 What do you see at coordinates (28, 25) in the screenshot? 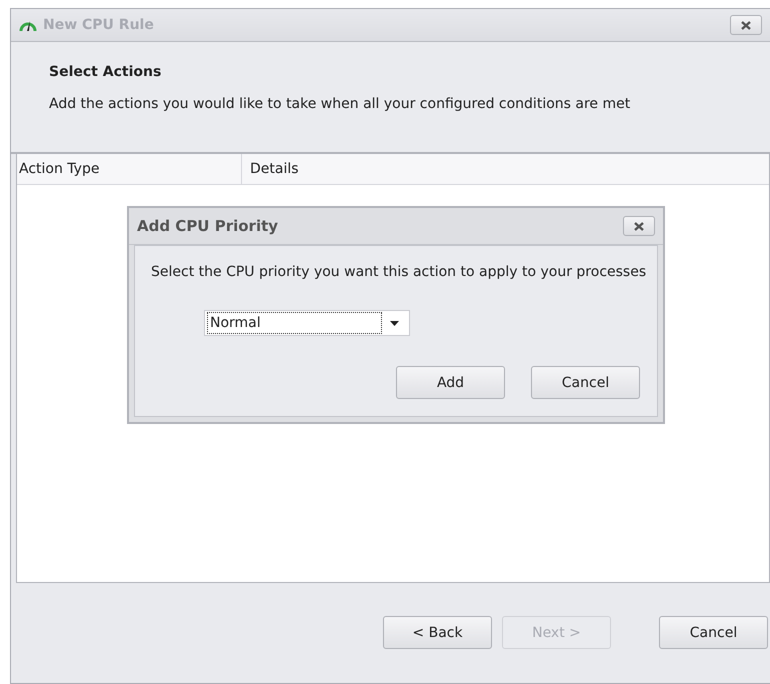
I see `gauge-icon` at bounding box center [28, 25].